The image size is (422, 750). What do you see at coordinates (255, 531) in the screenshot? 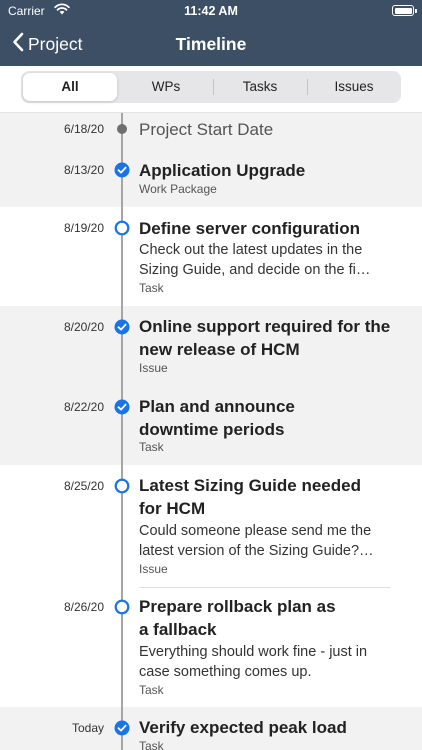
I see `item-description-line: Could someone please send me the` at bounding box center [255, 531].